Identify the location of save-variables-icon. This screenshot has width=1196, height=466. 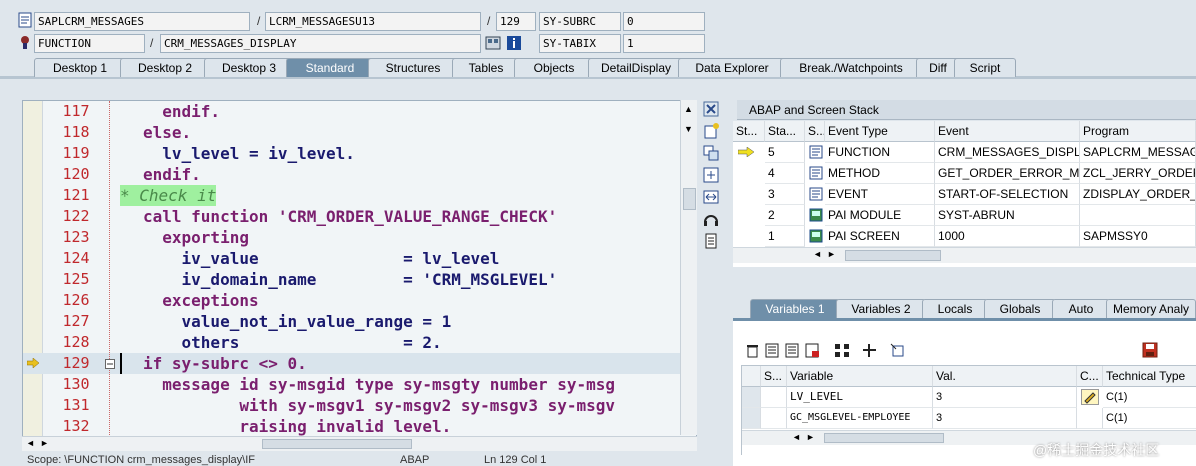
(772, 350).